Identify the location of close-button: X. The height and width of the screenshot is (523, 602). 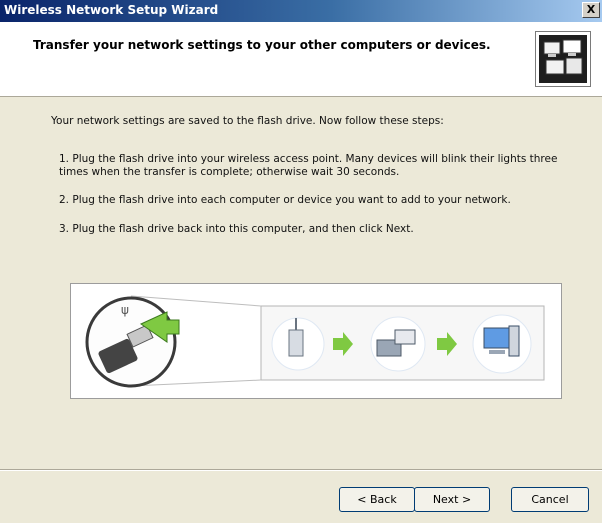
(591, 10).